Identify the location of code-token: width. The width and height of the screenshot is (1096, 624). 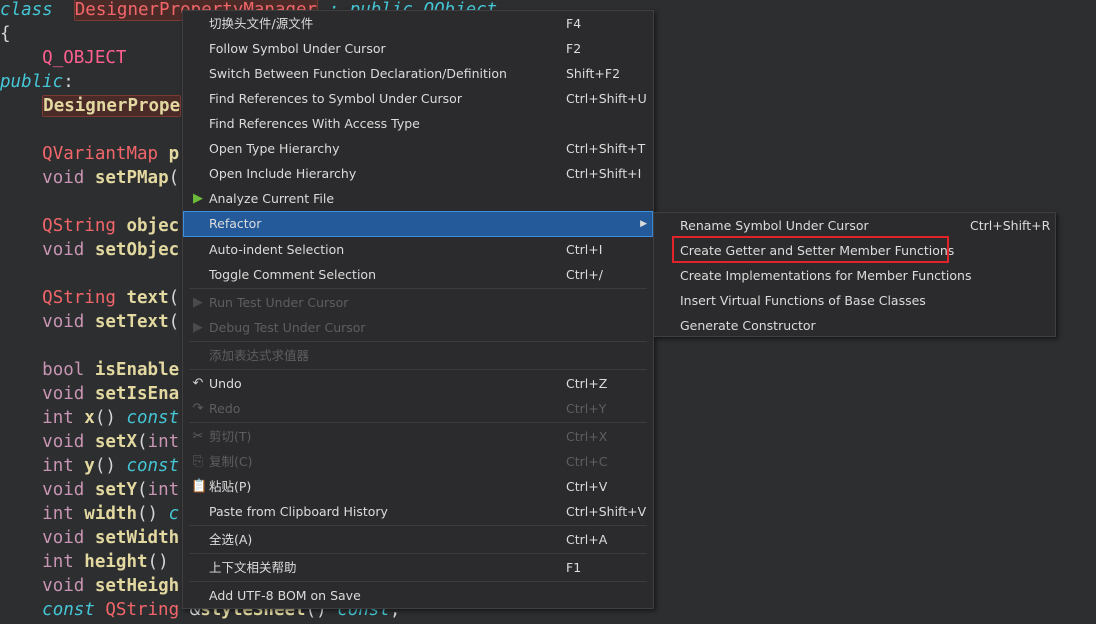
(105, 514).